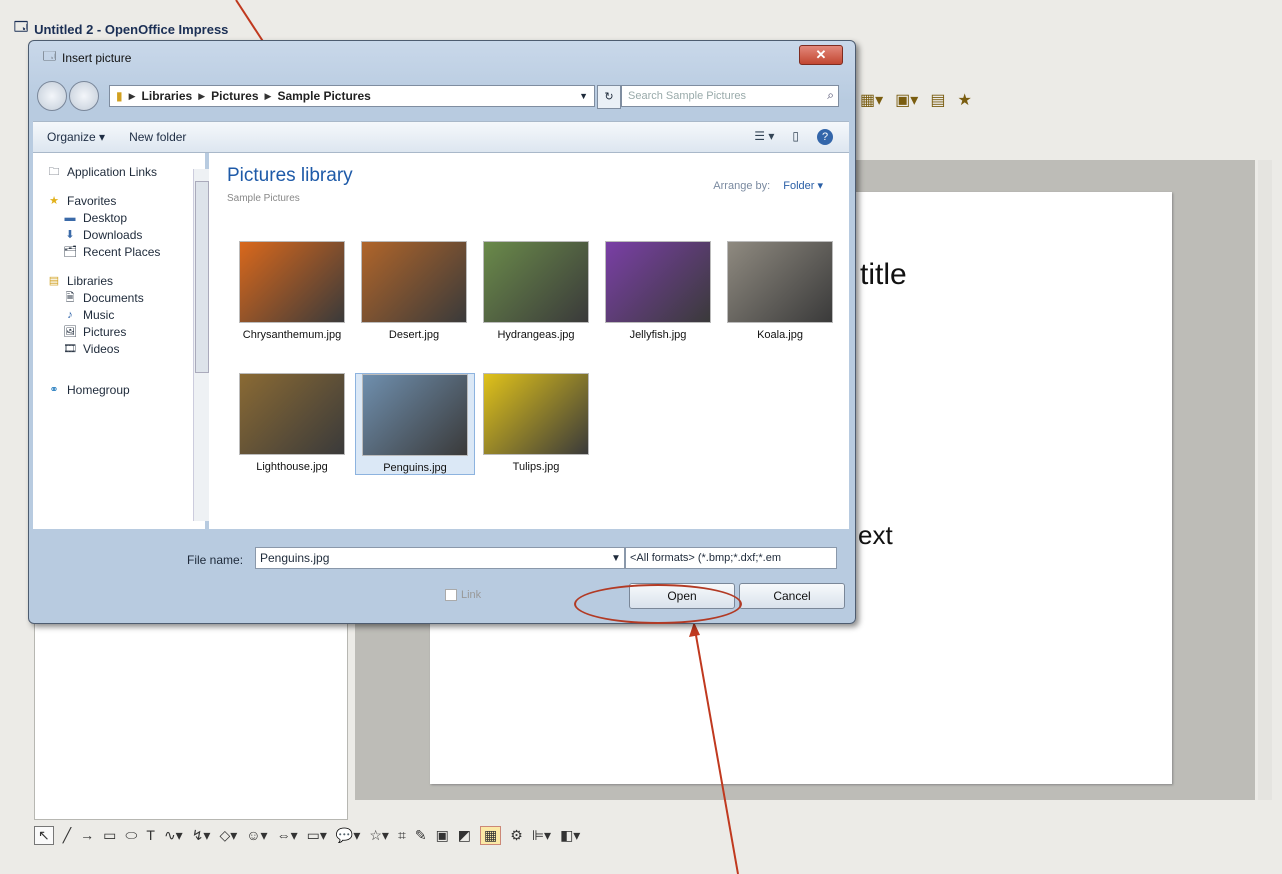  Describe the element at coordinates (234, 96) in the screenshot. I see `breadcrumb-pictures: Pictures` at that location.